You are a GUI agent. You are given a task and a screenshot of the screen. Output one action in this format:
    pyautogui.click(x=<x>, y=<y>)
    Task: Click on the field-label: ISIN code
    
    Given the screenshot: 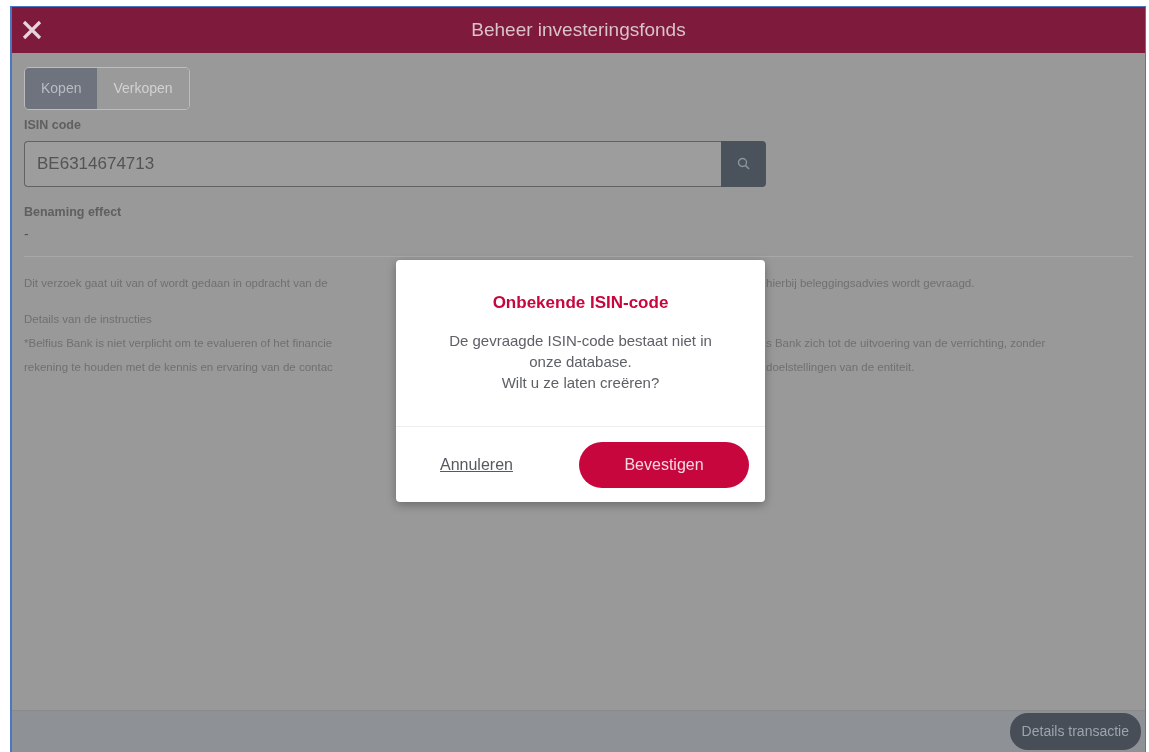 What is the action you would take?
    pyautogui.click(x=53, y=125)
    